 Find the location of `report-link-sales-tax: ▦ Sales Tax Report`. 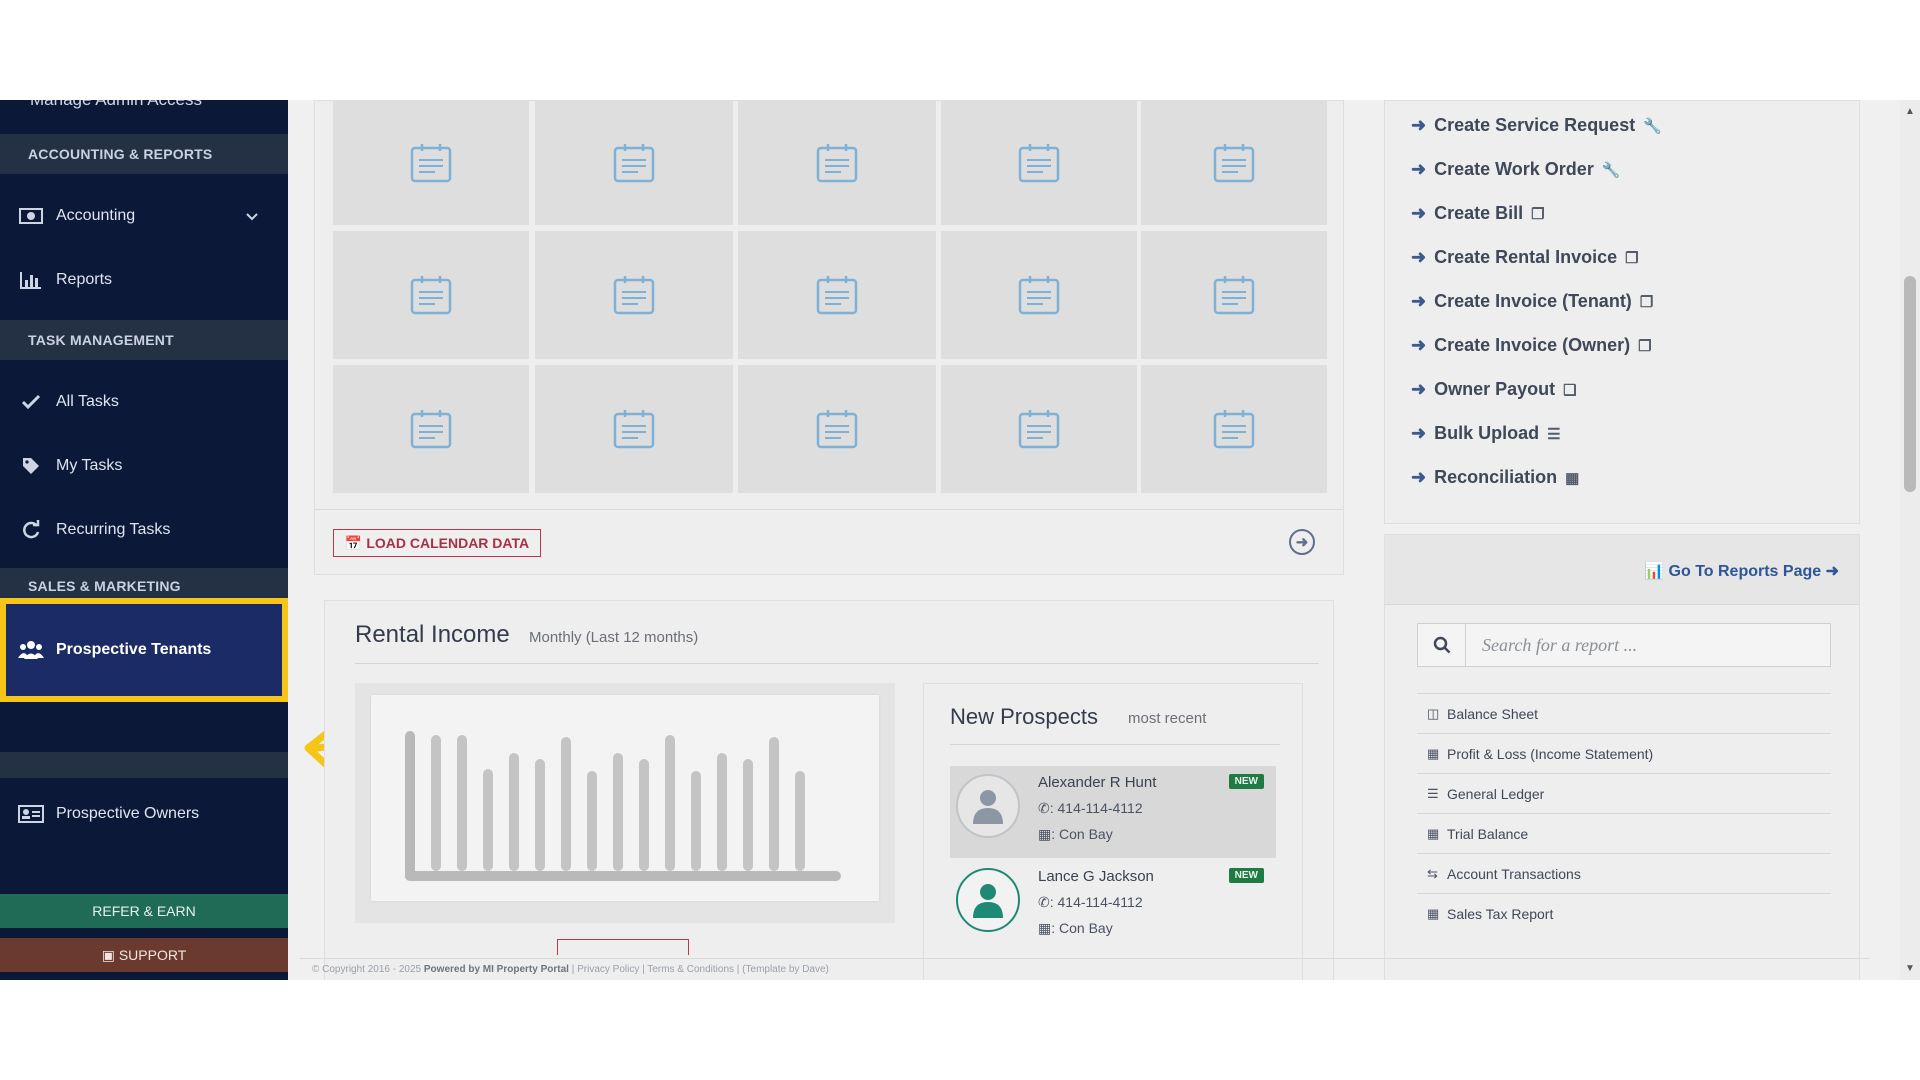

report-link-sales-tax: ▦ Sales Tax Report is located at coordinates (1624, 913).